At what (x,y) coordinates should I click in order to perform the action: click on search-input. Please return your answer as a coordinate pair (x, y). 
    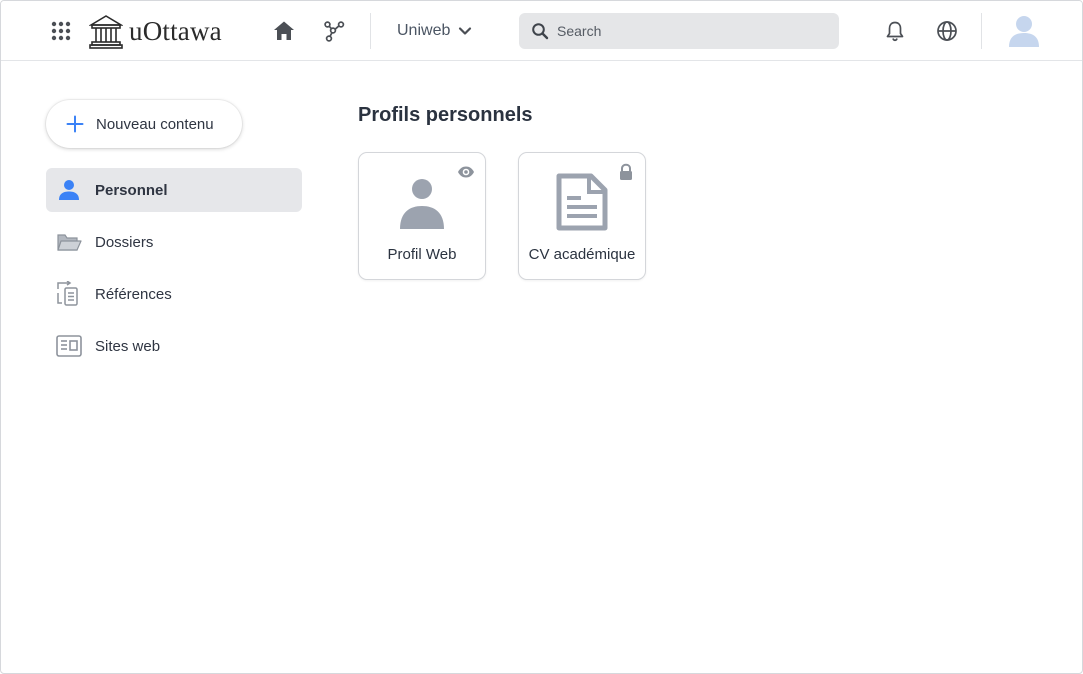
    Looking at the image, I should click on (692, 31).